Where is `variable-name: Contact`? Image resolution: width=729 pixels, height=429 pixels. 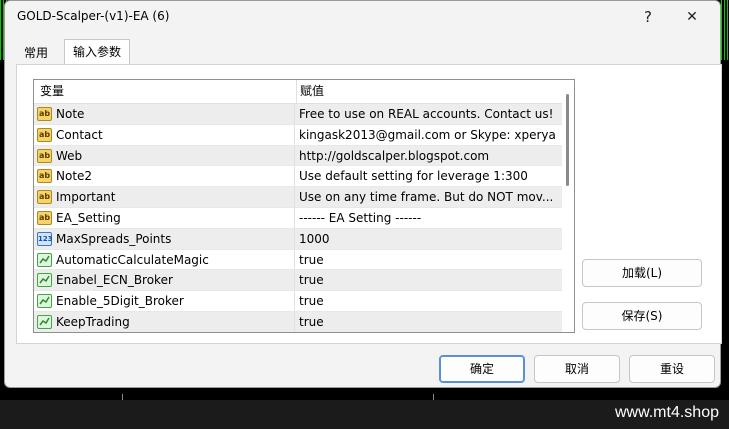 variable-name: Contact is located at coordinates (79, 134).